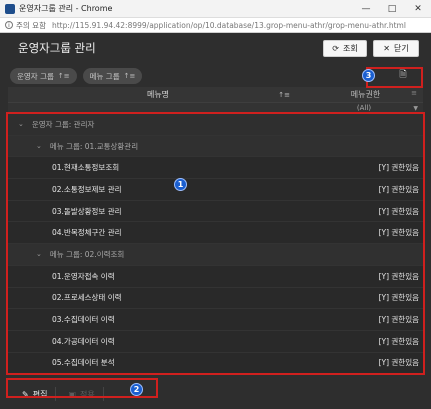  What do you see at coordinates (403, 75) in the screenshot?
I see `export-icon: 🗎` at bounding box center [403, 75].